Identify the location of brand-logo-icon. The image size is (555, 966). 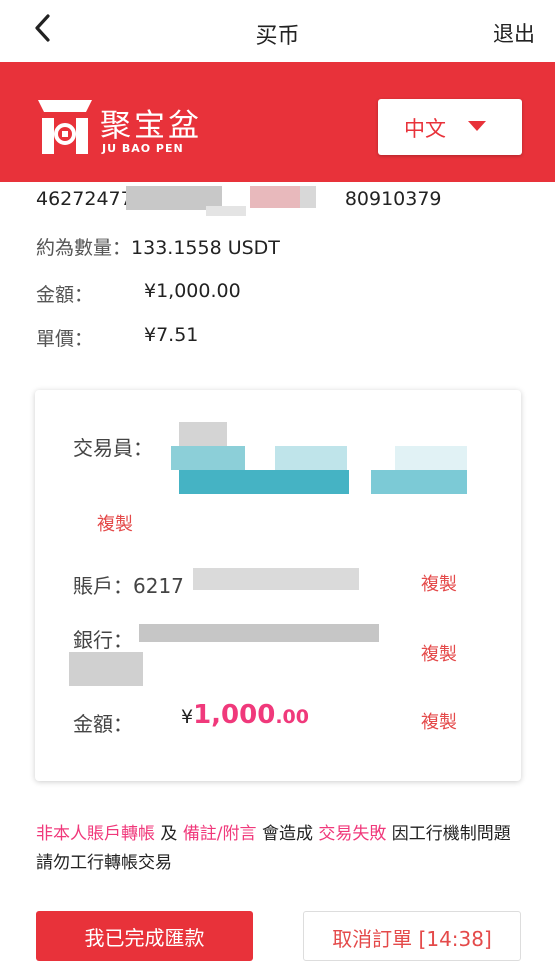
(65, 127).